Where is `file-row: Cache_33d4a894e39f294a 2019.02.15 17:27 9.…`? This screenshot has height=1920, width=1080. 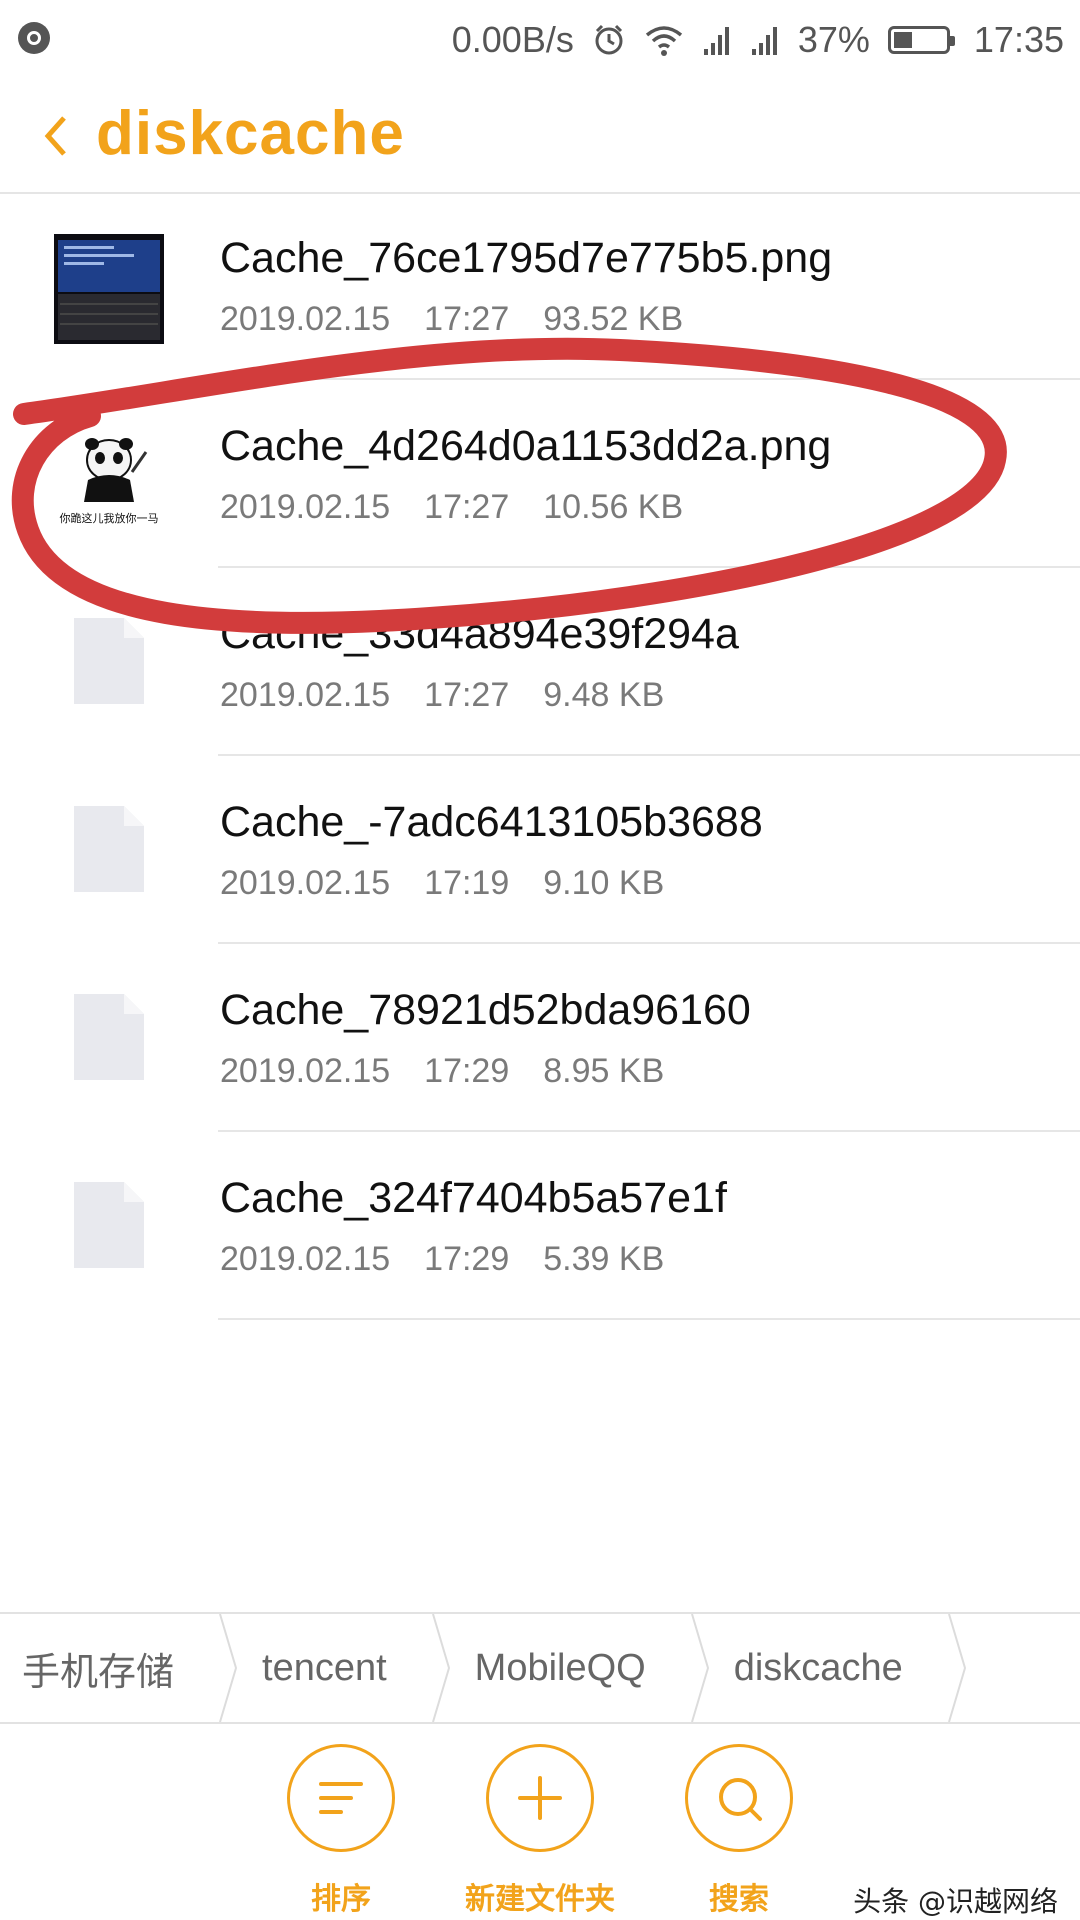 file-row: Cache_33d4a894e39f294a 2019.02.15 17:27 9.… is located at coordinates (540, 662).